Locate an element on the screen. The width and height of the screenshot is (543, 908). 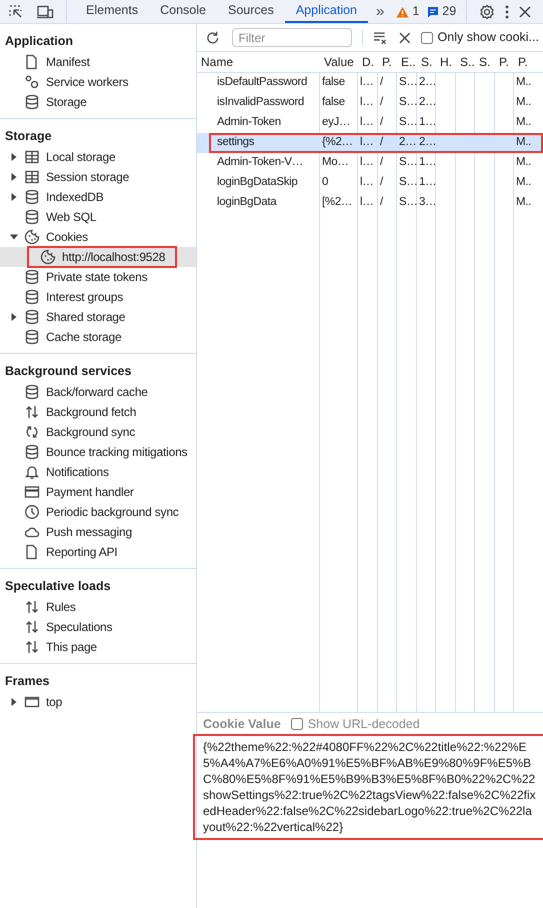
settings-icon is located at coordinates (487, 12).